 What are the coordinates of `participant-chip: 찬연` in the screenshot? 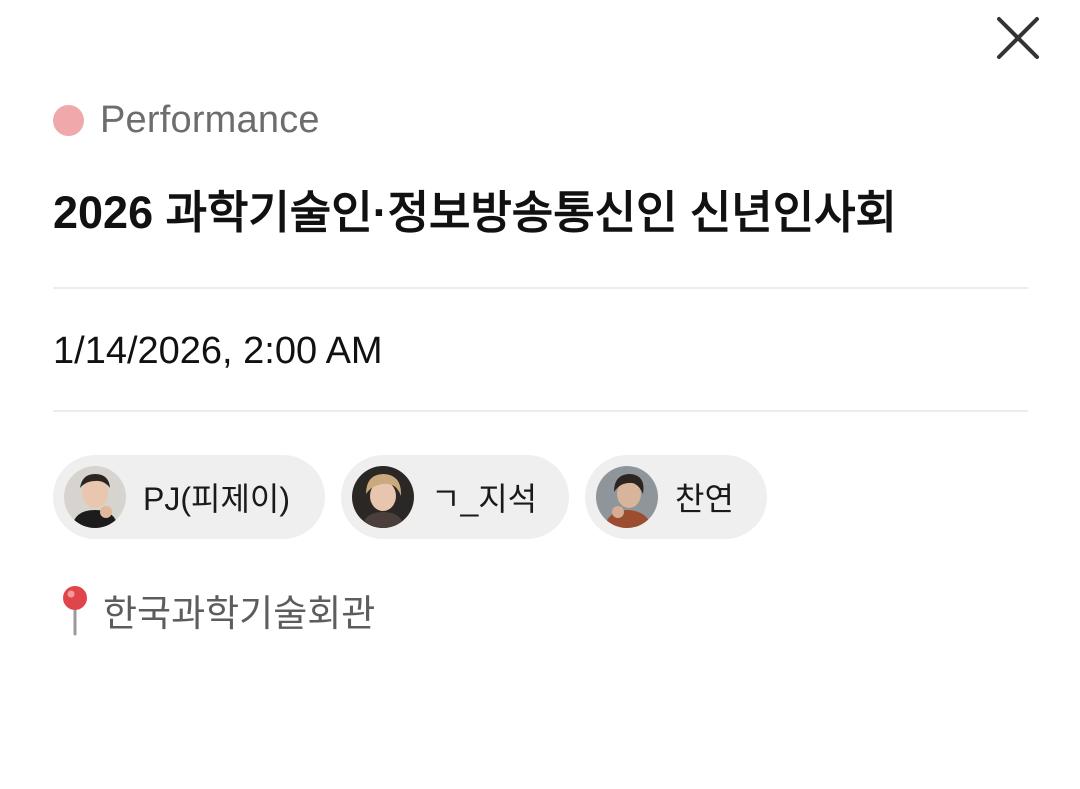 It's located at (676, 497).